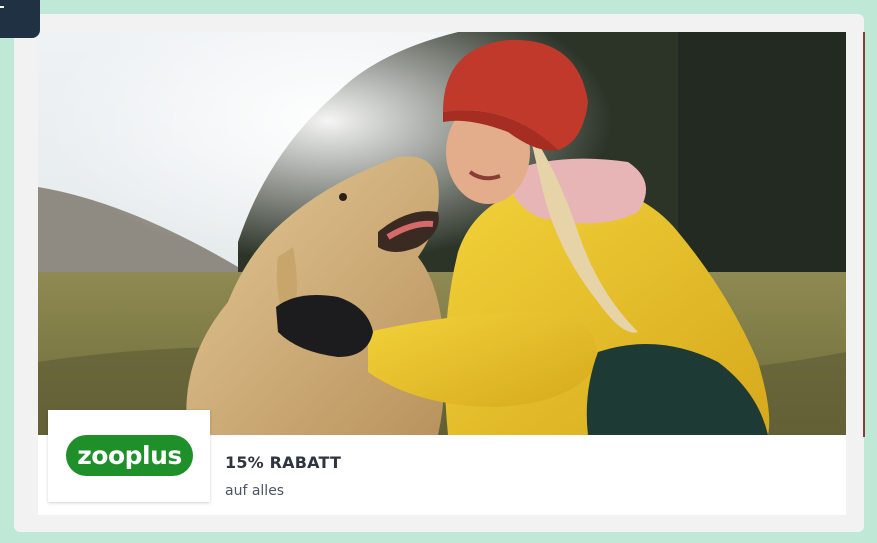 The width and height of the screenshot is (877, 543). What do you see at coordinates (2, 7) in the screenshot?
I see `corner-tab-mark` at bounding box center [2, 7].